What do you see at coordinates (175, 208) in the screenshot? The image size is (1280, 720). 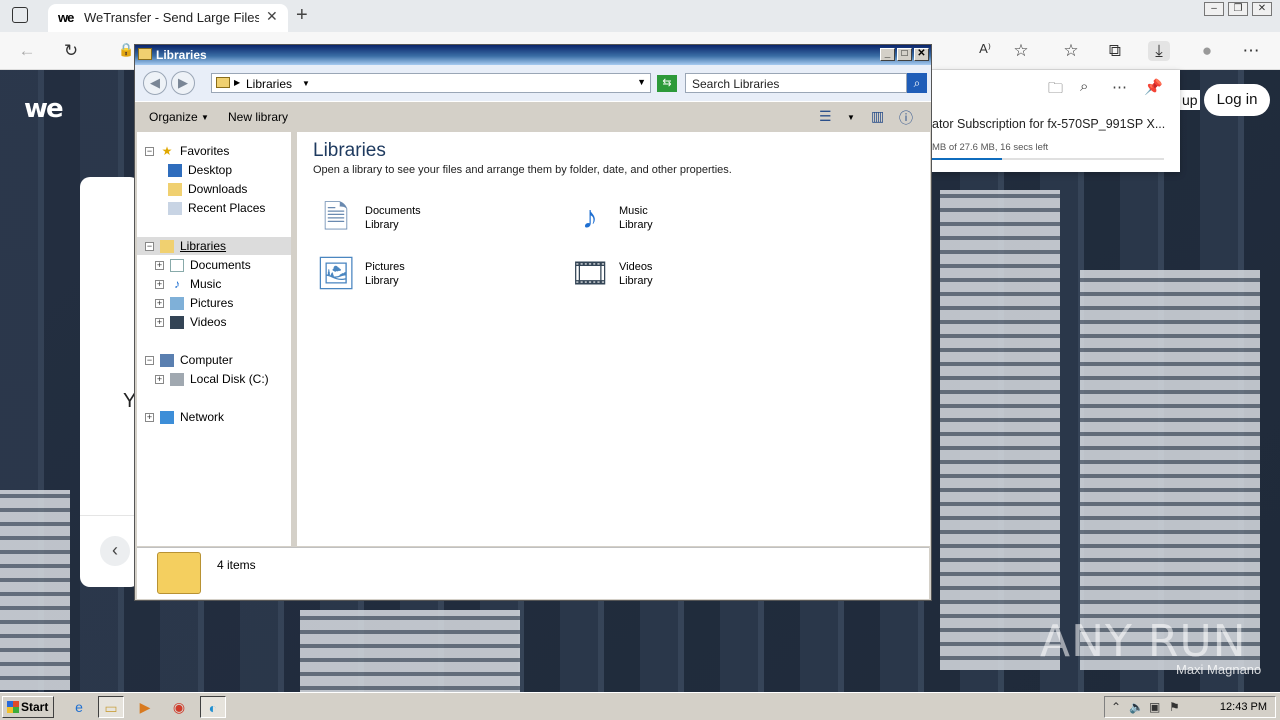 I see `recent-places-icon` at bounding box center [175, 208].